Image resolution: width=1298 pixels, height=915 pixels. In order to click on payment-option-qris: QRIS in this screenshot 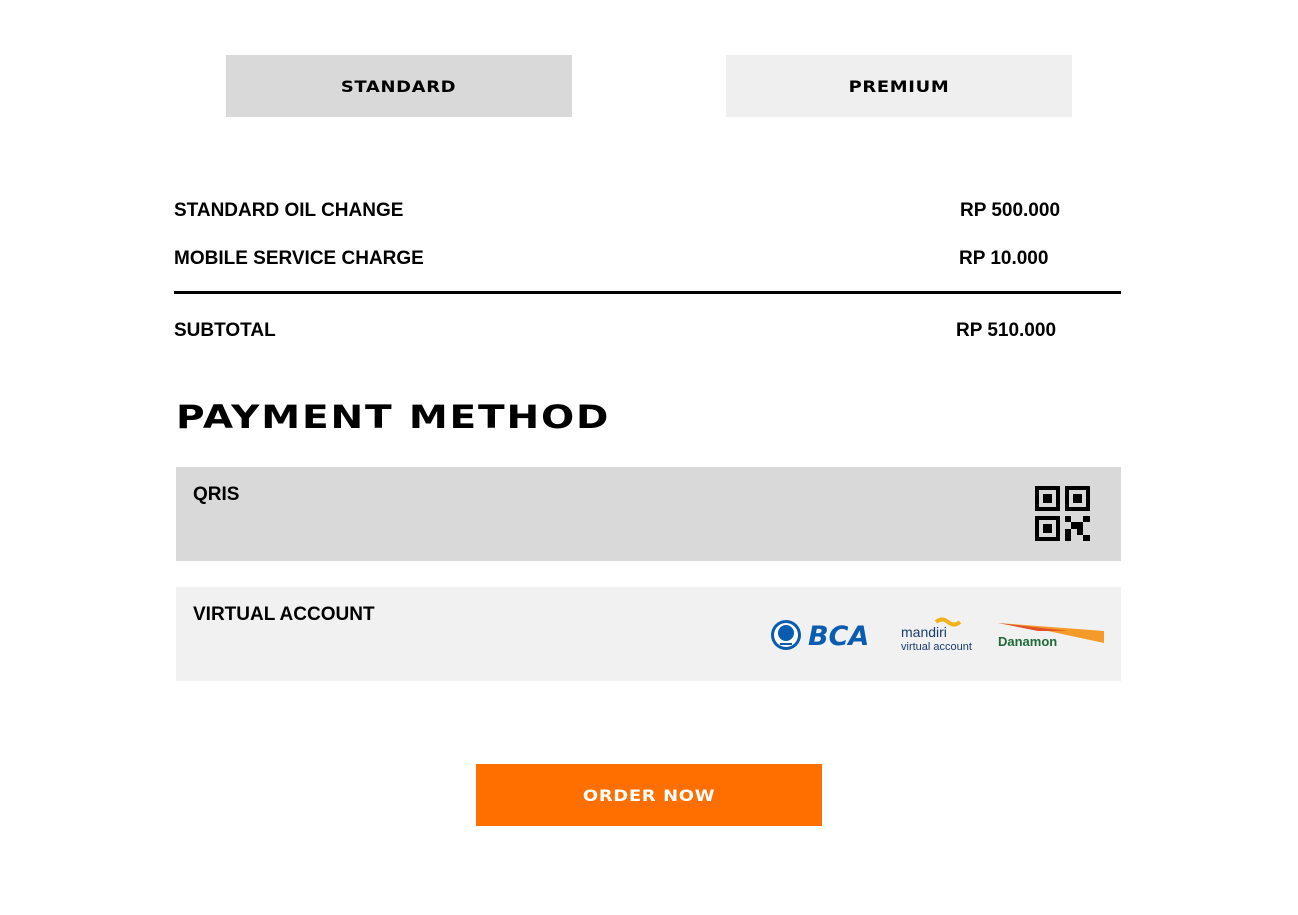, I will do `click(648, 514)`.